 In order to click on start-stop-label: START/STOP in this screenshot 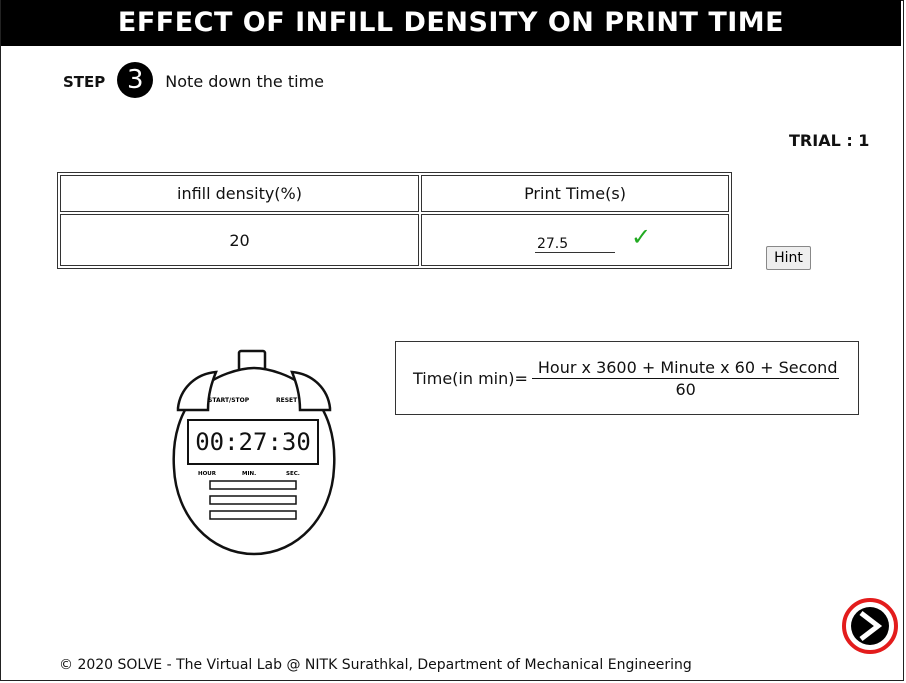, I will do `click(229, 400)`.